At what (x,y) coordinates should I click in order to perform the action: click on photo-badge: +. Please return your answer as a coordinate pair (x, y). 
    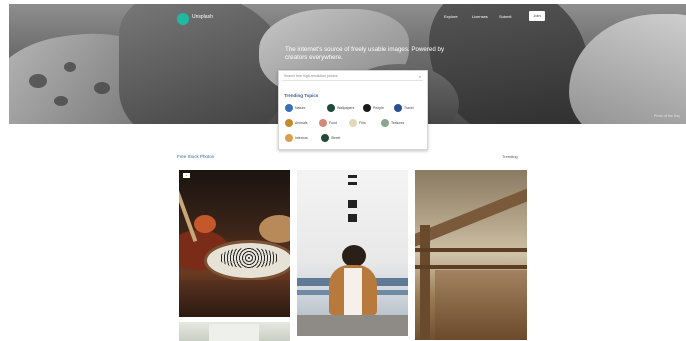
    Looking at the image, I should click on (186, 175).